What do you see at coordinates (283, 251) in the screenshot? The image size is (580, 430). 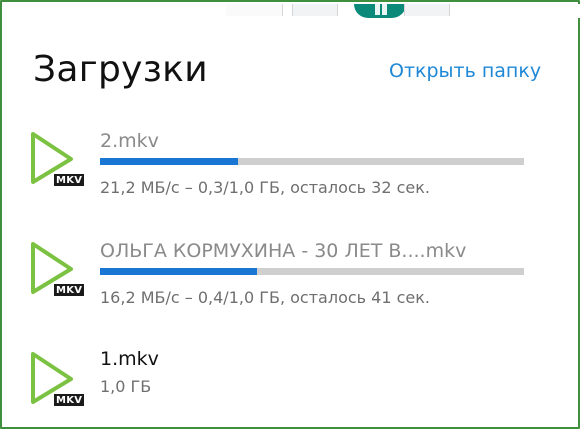 I see `download-filename: ОЛЬГА КОРМУХИНА - 30 ЛЕТ В....mkv` at bounding box center [283, 251].